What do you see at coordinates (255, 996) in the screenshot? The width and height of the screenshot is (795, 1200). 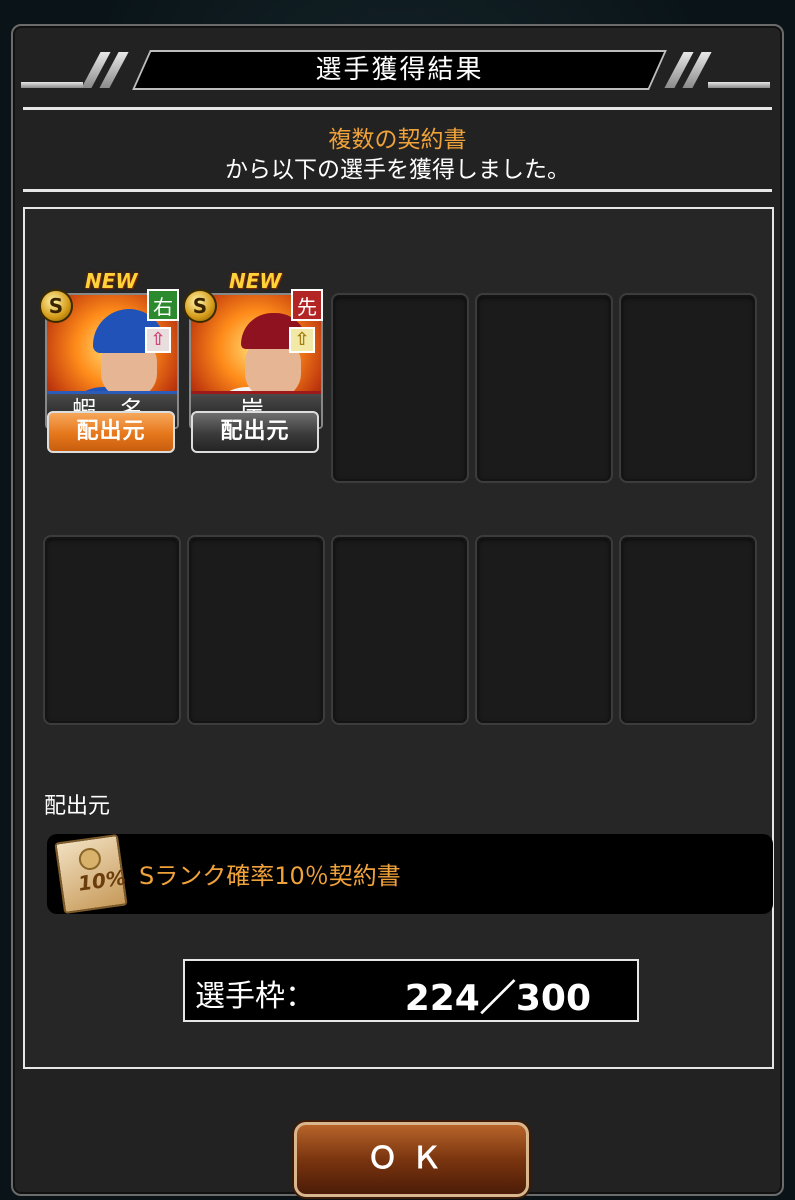 I see `roster-label: 選手枠：` at bounding box center [255, 996].